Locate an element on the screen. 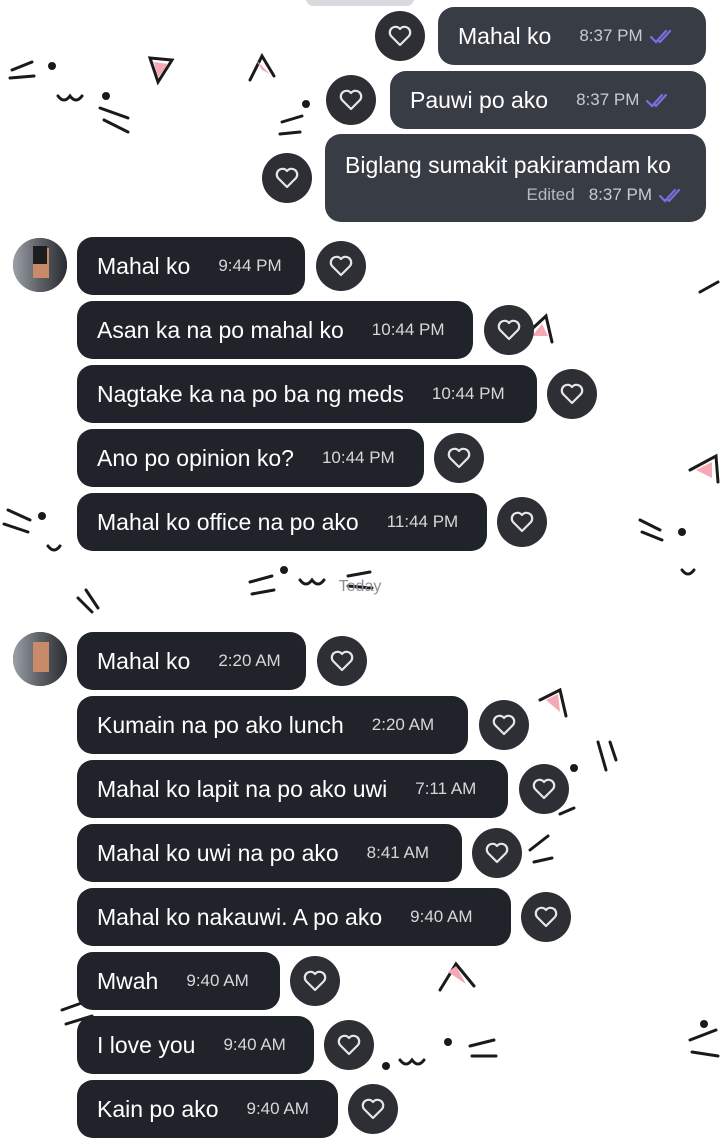  message-bubble-incoming: Kain po ako 9:40 AM is located at coordinates (207, 1109).